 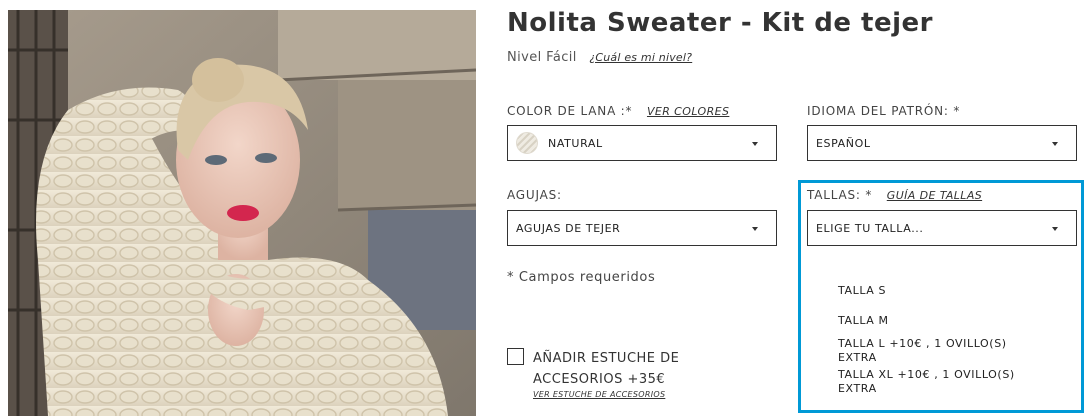 What do you see at coordinates (515, 356) in the screenshot?
I see `accessories-checkbox` at bounding box center [515, 356].